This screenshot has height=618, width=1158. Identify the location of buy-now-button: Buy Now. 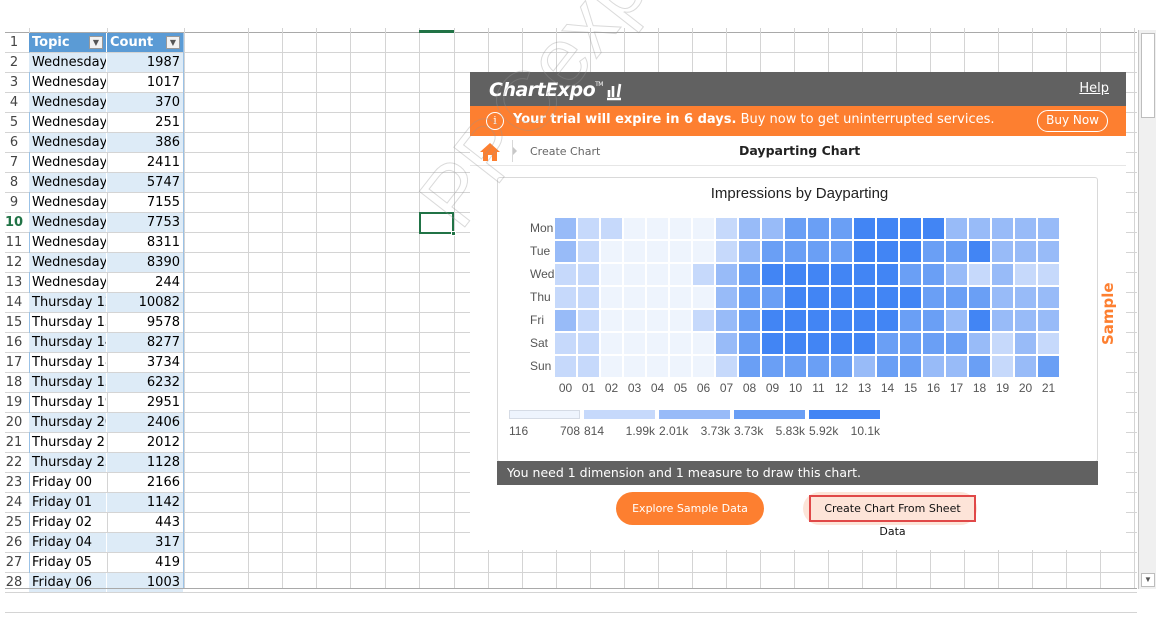
(1072, 121).